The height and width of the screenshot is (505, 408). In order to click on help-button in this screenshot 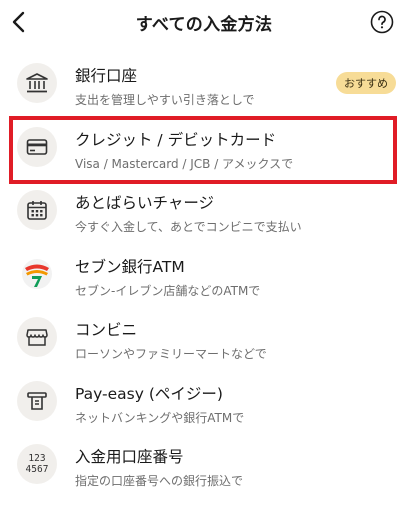, I will do `click(382, 22)`.